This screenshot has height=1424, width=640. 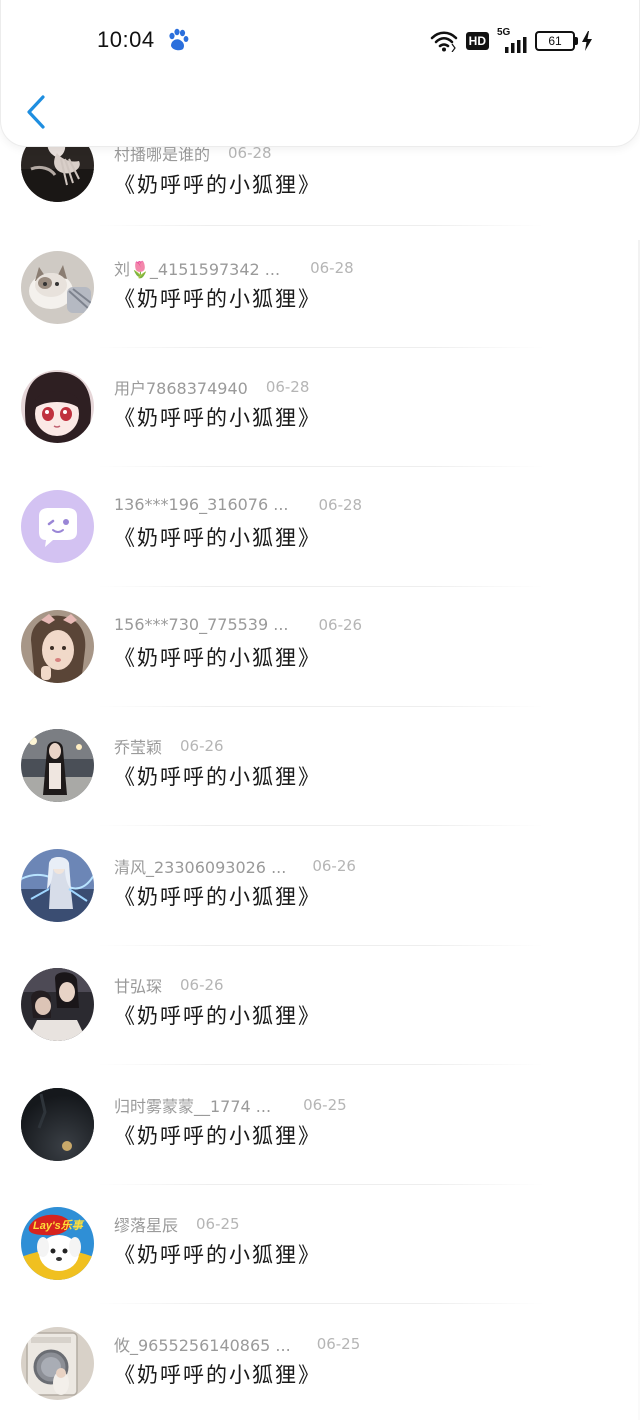 I want to click on username: 用户7868374940, so click(x=181, y=387).